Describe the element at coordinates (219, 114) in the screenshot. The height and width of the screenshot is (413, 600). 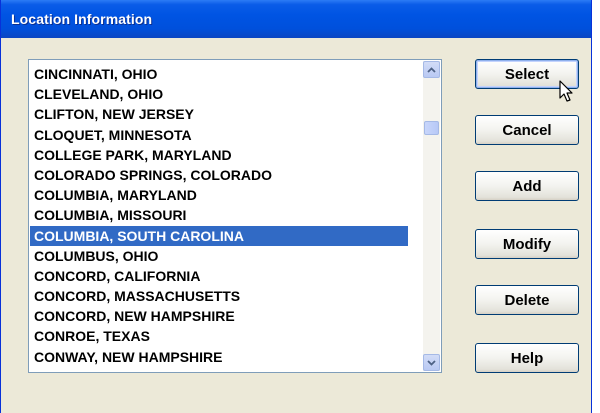
I see `list-item: CLIFTON, NEW JERSEY` at that location.